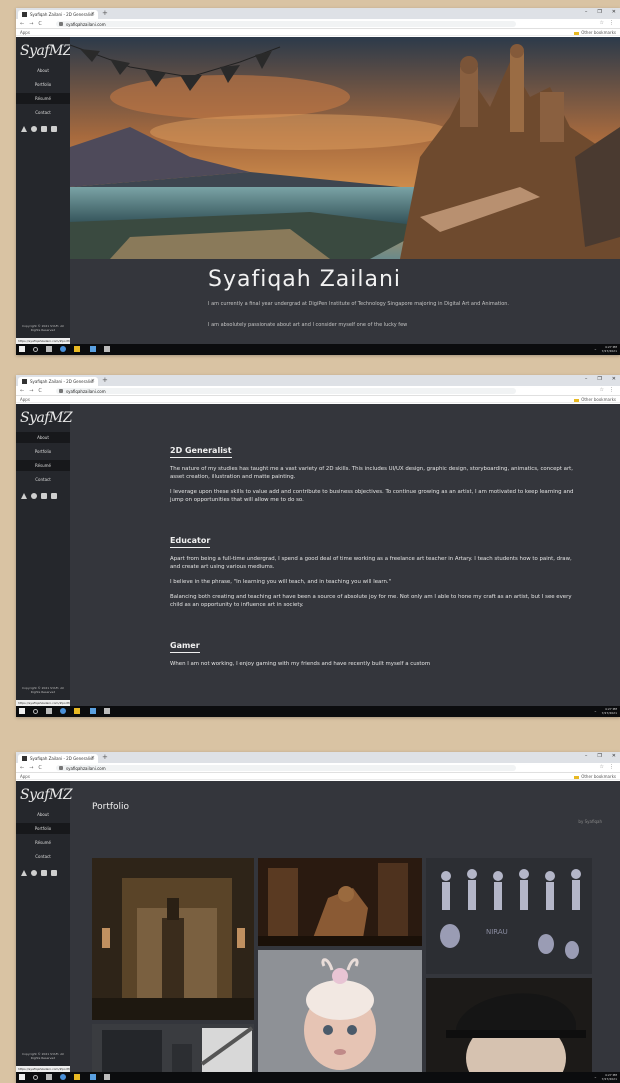 This screenshot has width=620, height=1083. What do you see at coordinates (173, 1048) in the screenshot?
I see `gallery-item-window-room` at bounding box center [173, 1048].